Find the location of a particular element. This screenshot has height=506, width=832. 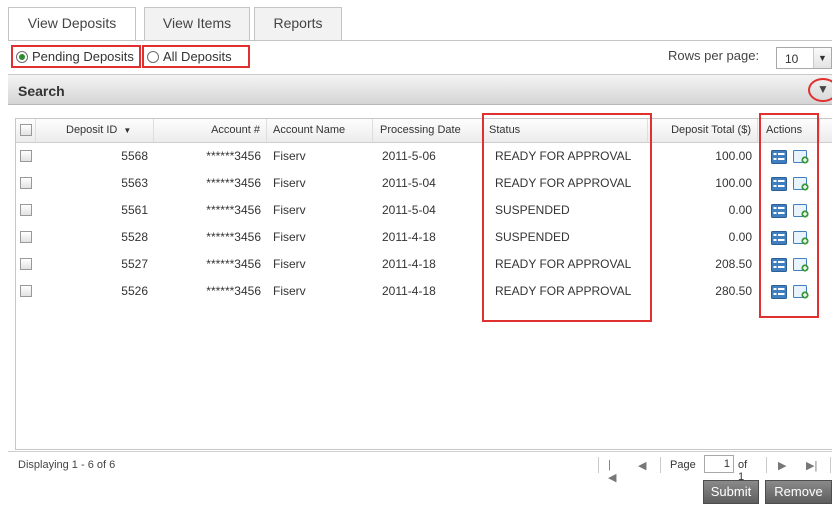

cell-deposit-id: 5568 is located at coordinates (134, 156).